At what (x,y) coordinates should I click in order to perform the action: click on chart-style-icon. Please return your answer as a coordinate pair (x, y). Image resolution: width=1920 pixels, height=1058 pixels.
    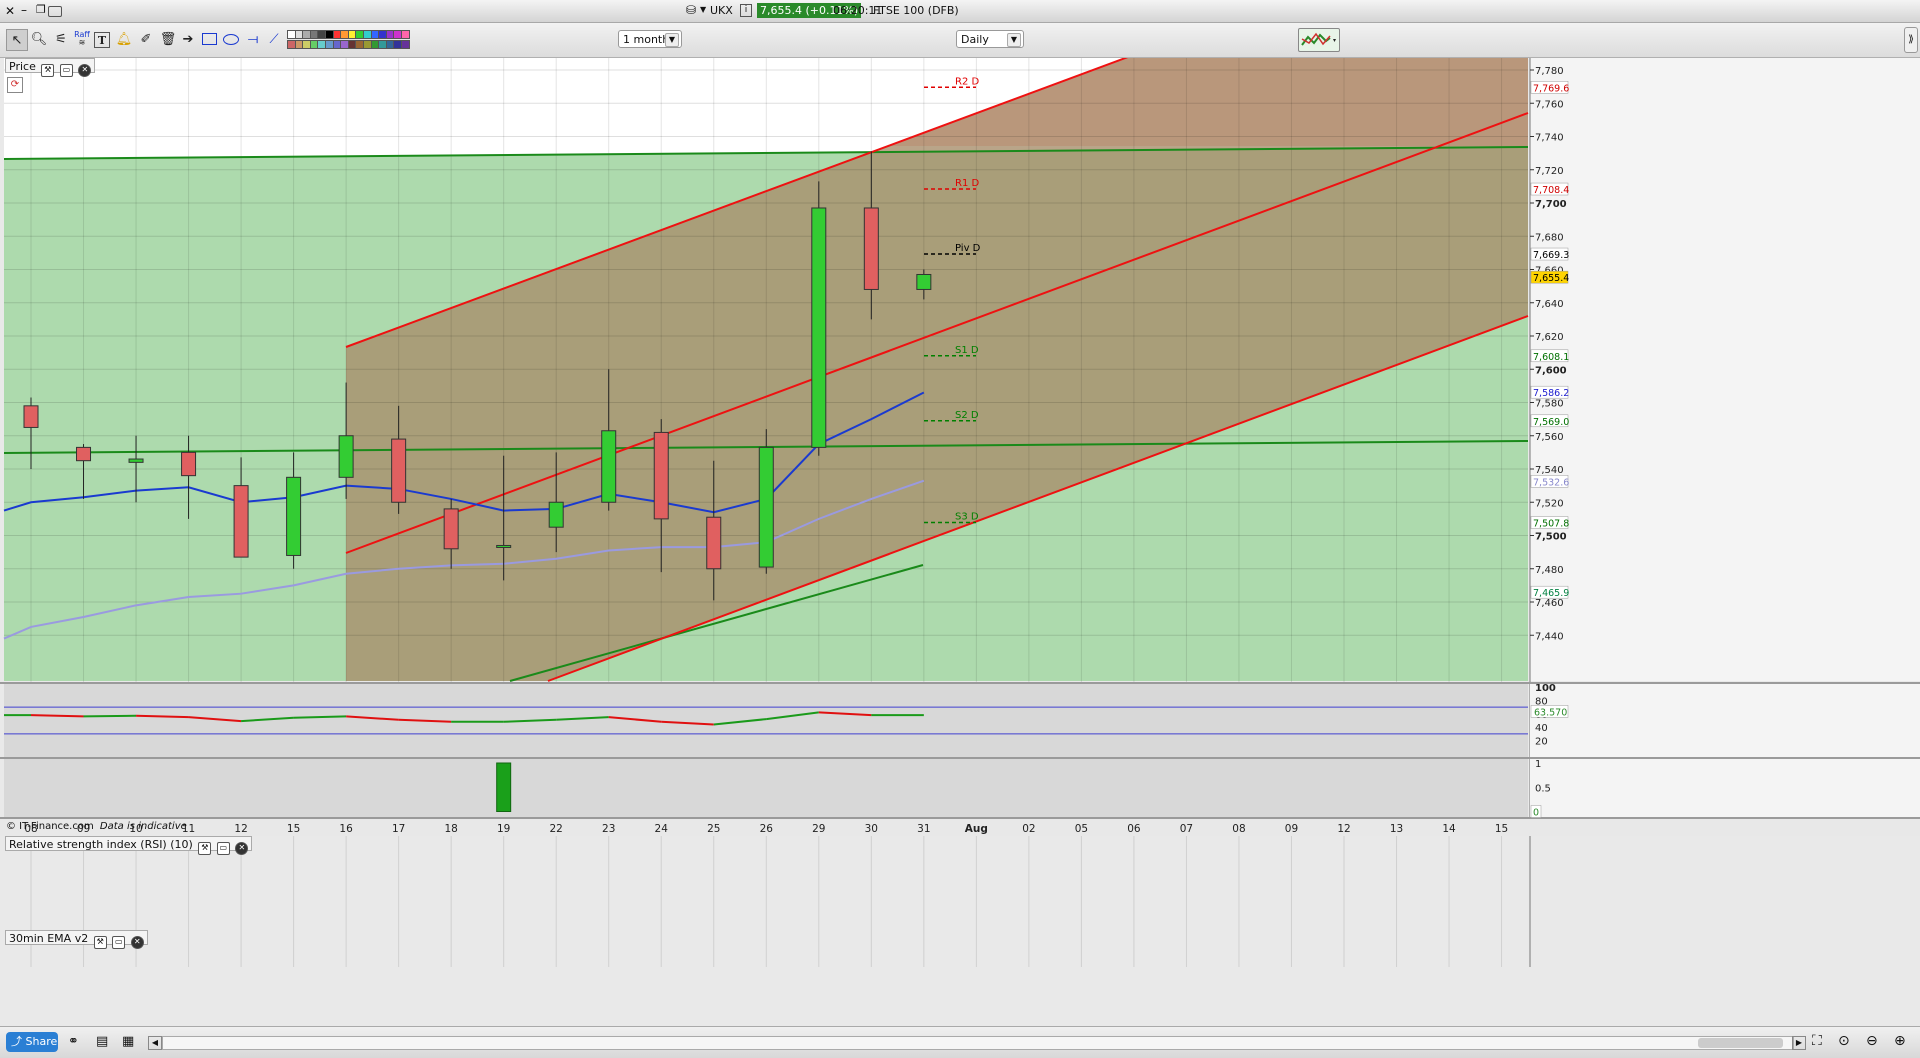
    Looking at the image, I should click on (1318, 39).